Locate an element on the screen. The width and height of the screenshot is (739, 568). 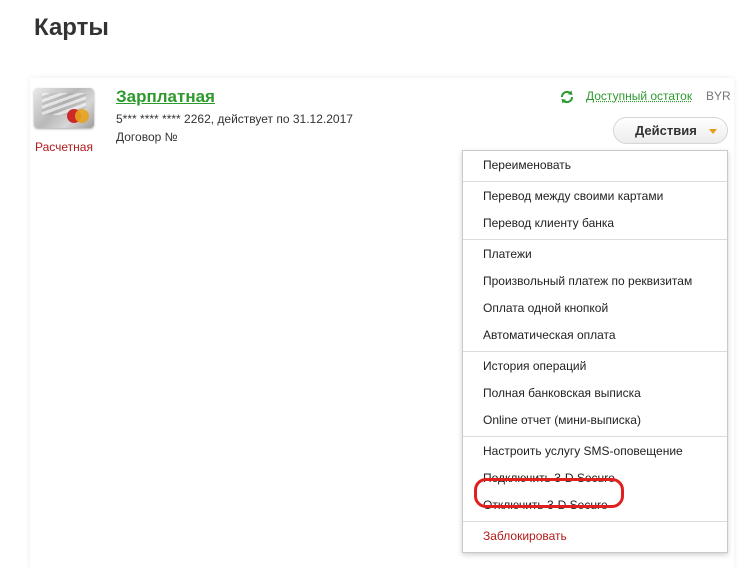
menu-item-sms-setup: Настроить услугу SMS-оповещение is located at coordinates (595, 451).